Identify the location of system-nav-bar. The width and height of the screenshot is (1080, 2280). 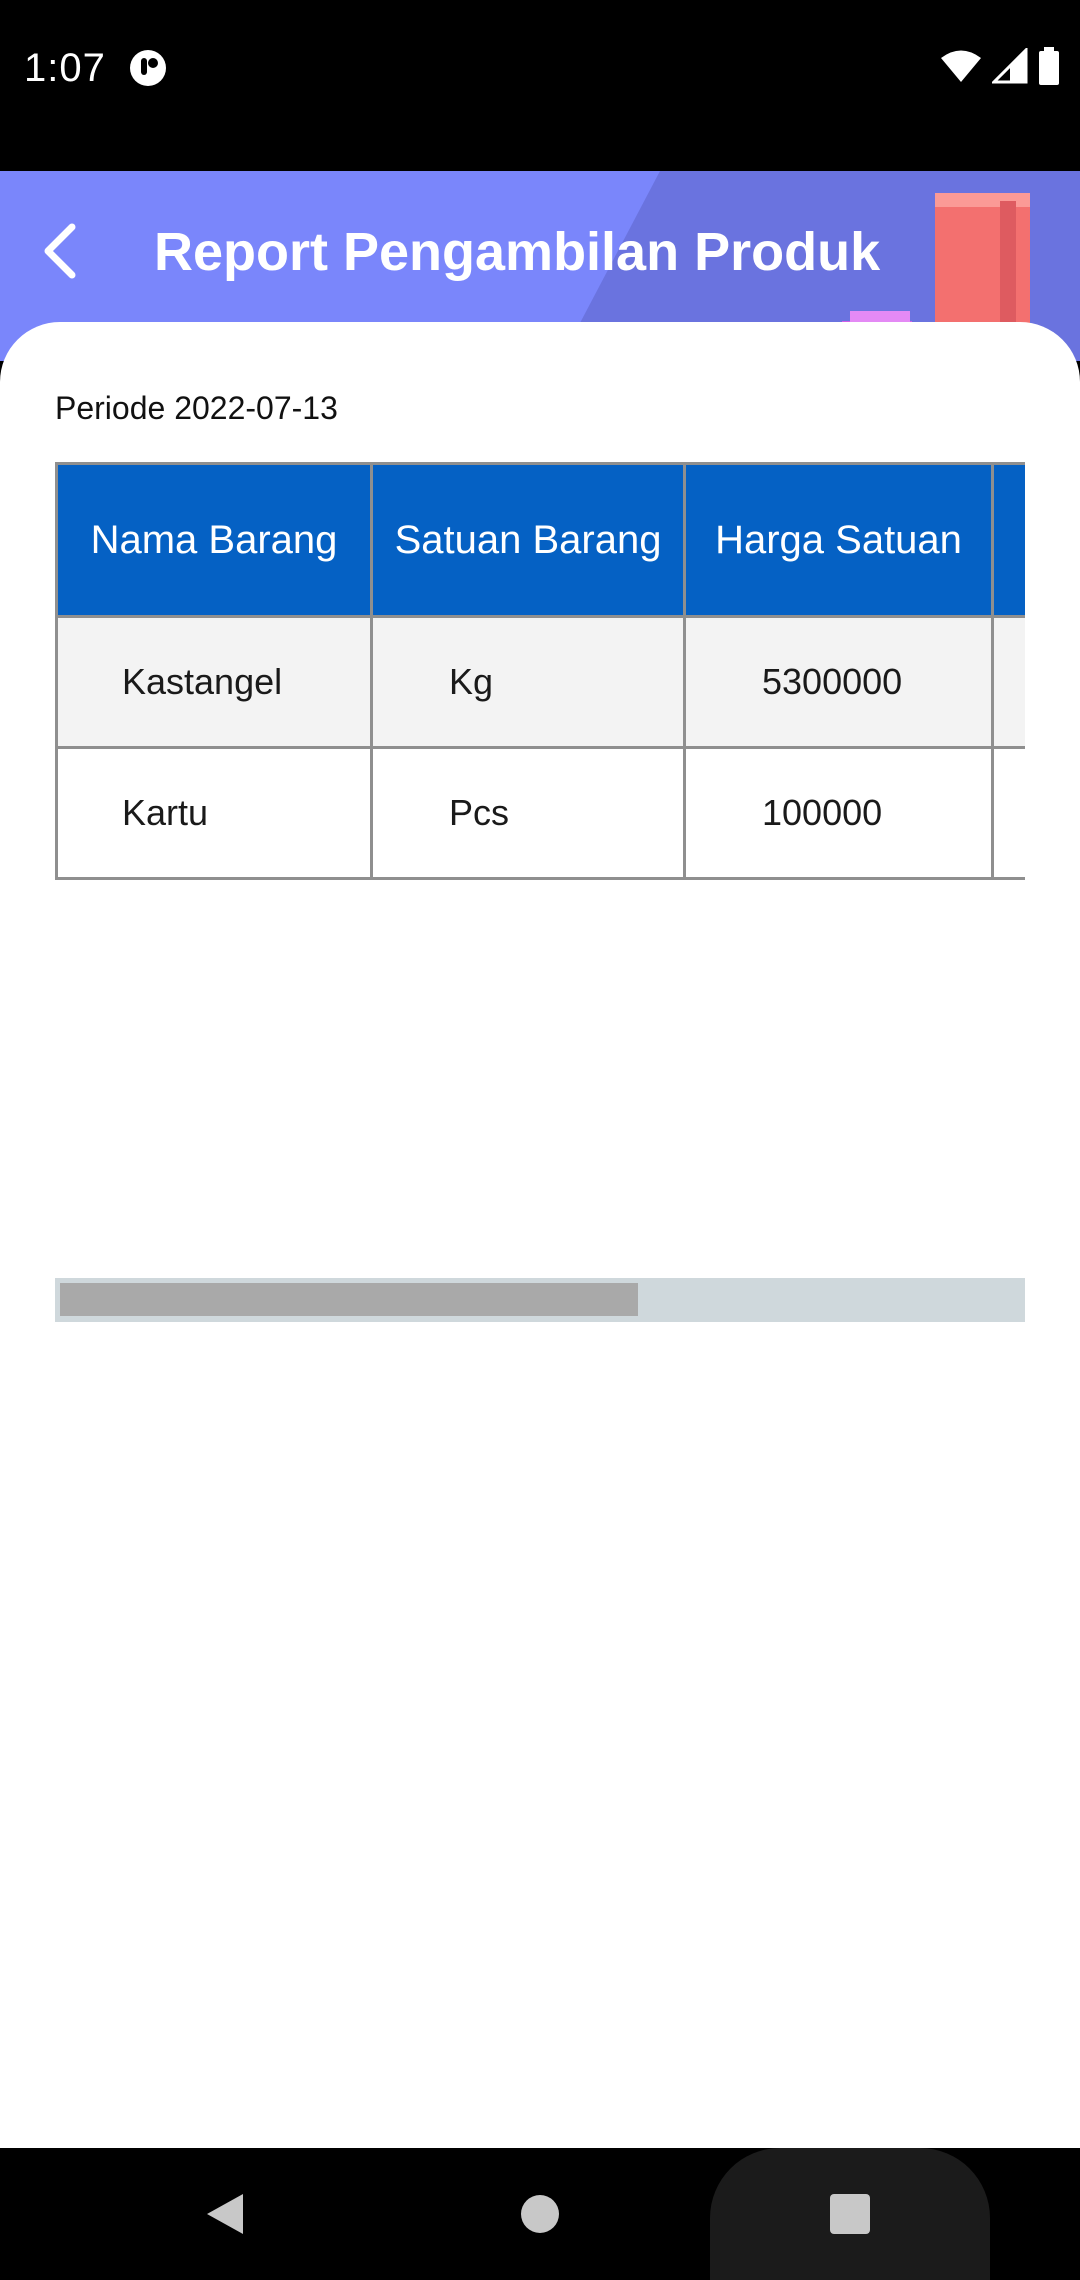
(540, 2214).